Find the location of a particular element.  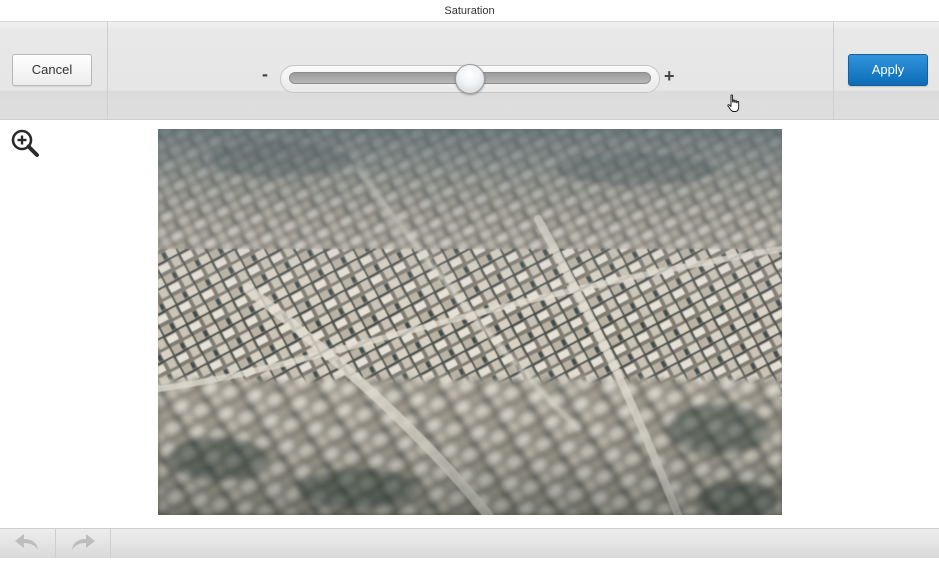

apply-button: Apply is located at coordinates (888, 70).